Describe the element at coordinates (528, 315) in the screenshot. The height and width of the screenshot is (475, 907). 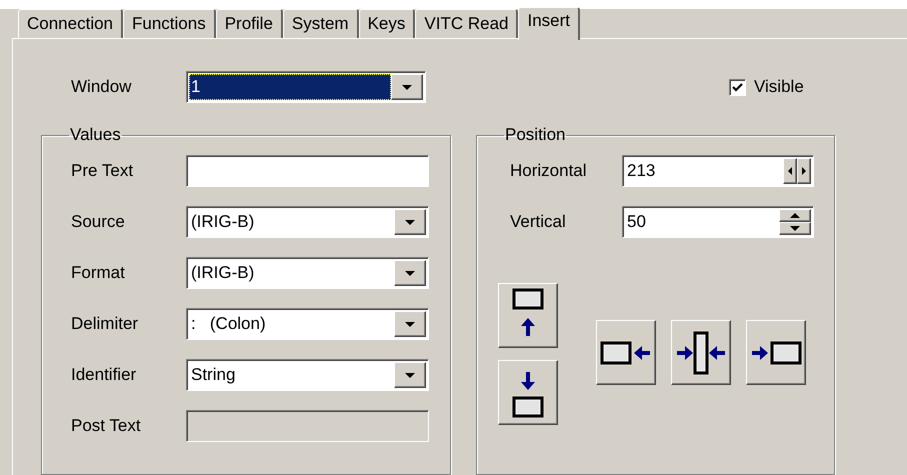
I see `align-top-button` at that location.